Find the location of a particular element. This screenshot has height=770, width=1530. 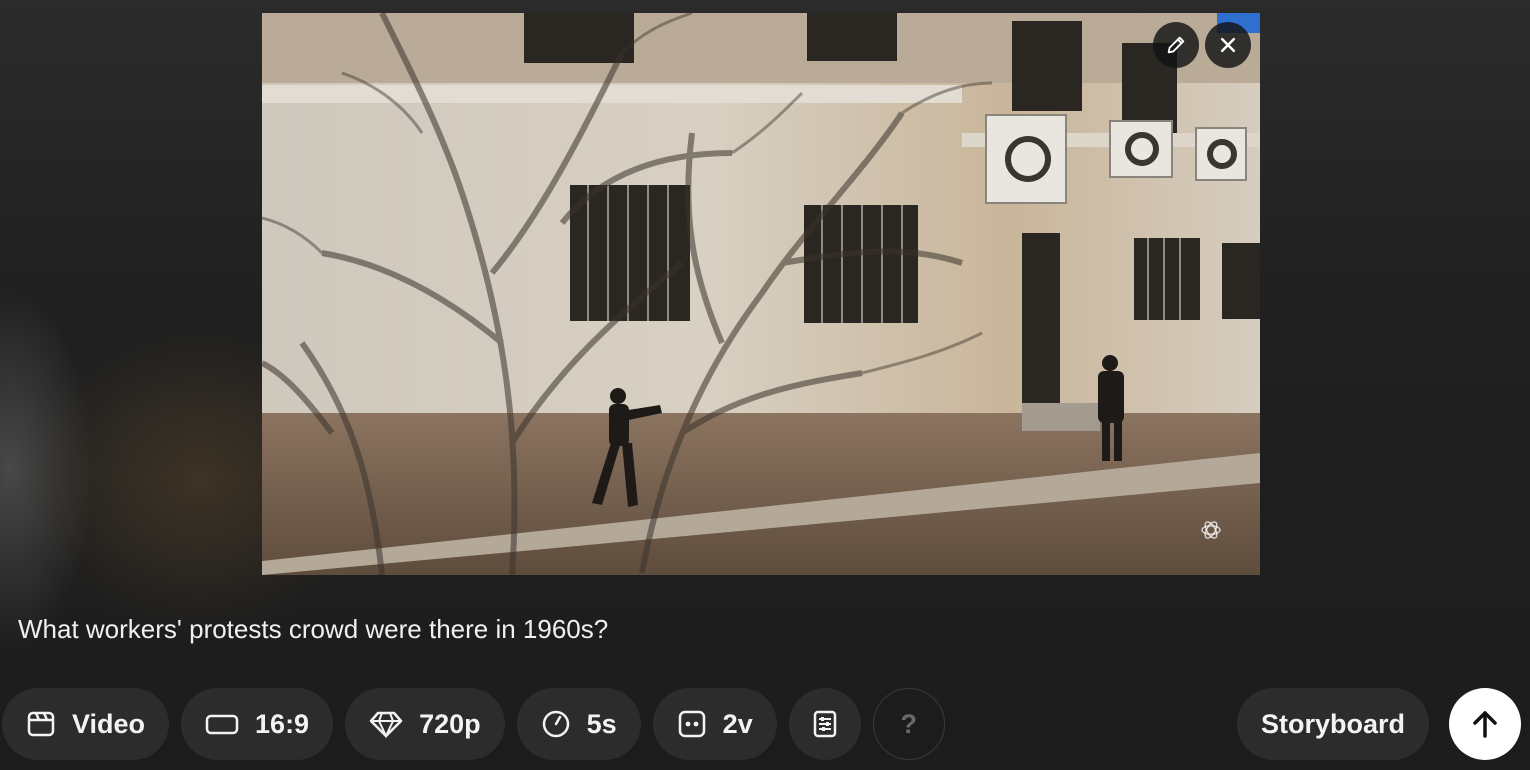

rectangle-icon is located at coordinates (222, 724).